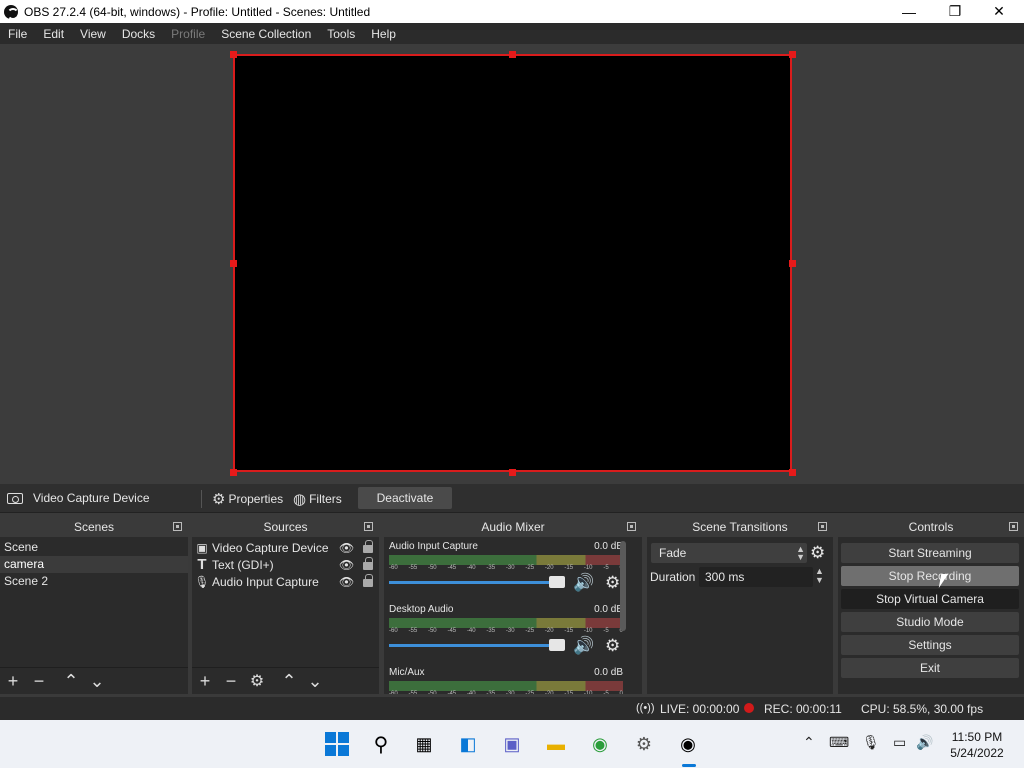 This screenshot has width=1024, height=768. I want to click on exit-button: Exit, so click(930, 668).